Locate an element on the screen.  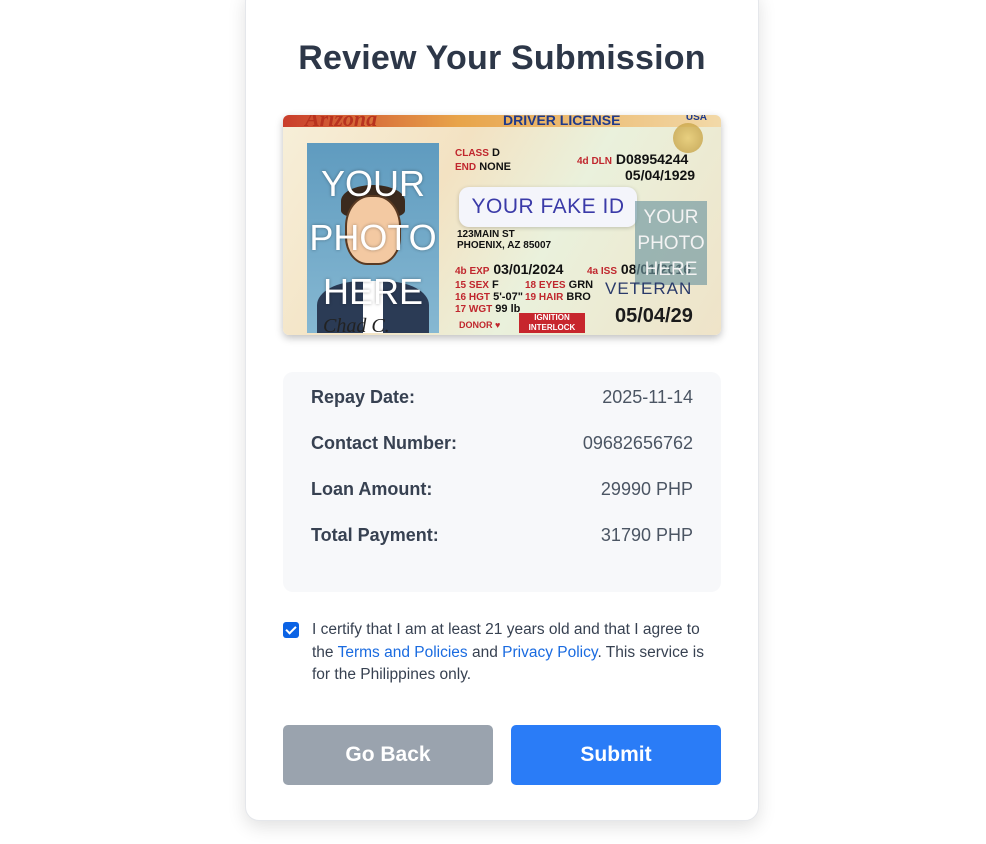
loan-amount-value: 29990 PHP is located at coordinates (646, 488).